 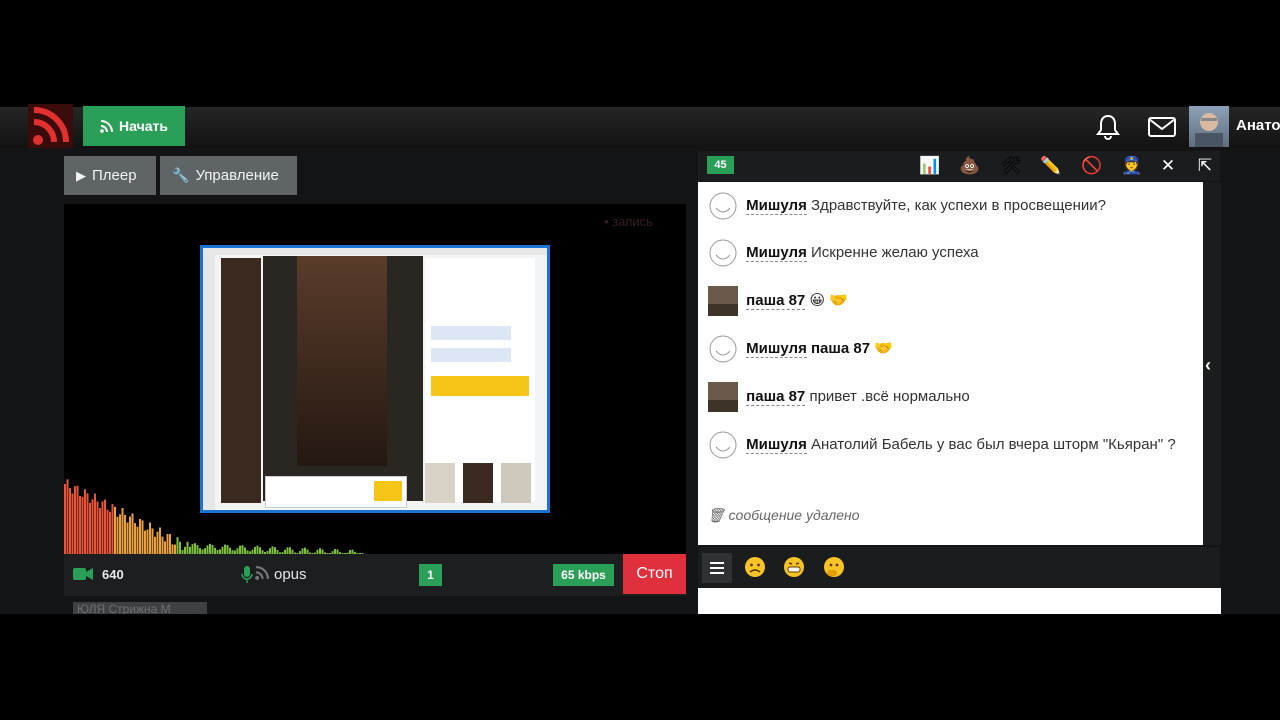 What do you see at coordinates (895, 252) in the screenshot?
I see `chat-text: Искренне желаю успеха` at bounding box center [895, 252].